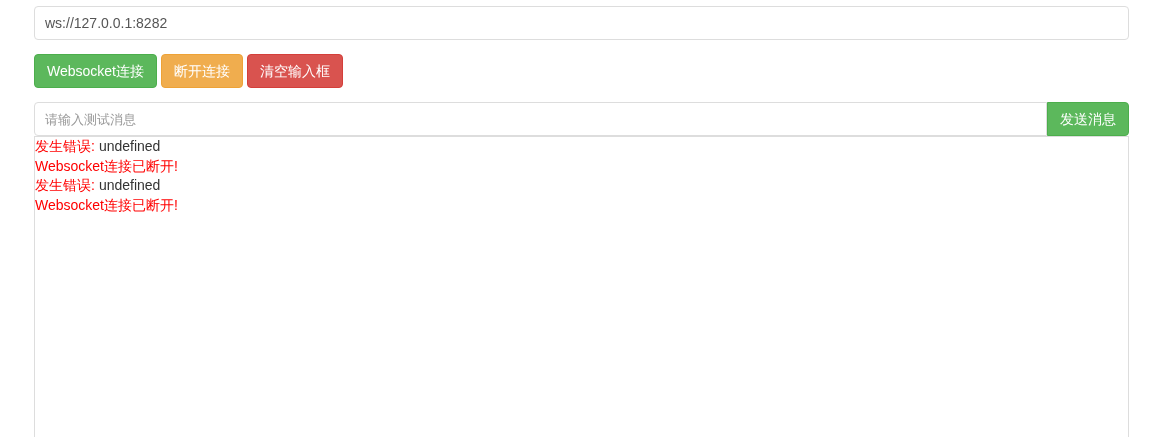 This screenshot has height=437, width=1170. Describe the element at coordinates (581, 23) in the screenshot. I see `url-input-field: ws://127.0.0.1:8282` at that location.